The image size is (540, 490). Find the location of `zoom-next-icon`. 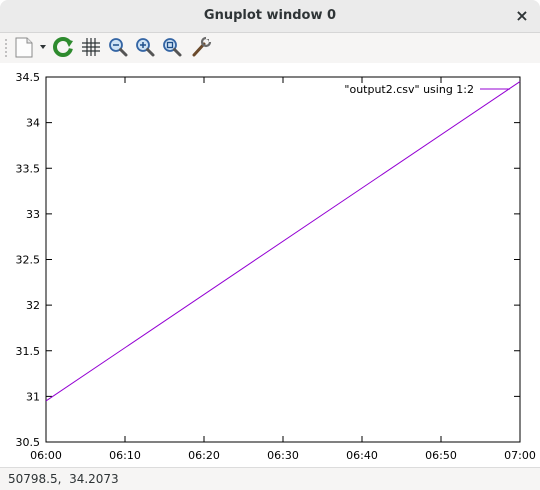

zoom-next-icon is located at coordinates (145, 47).